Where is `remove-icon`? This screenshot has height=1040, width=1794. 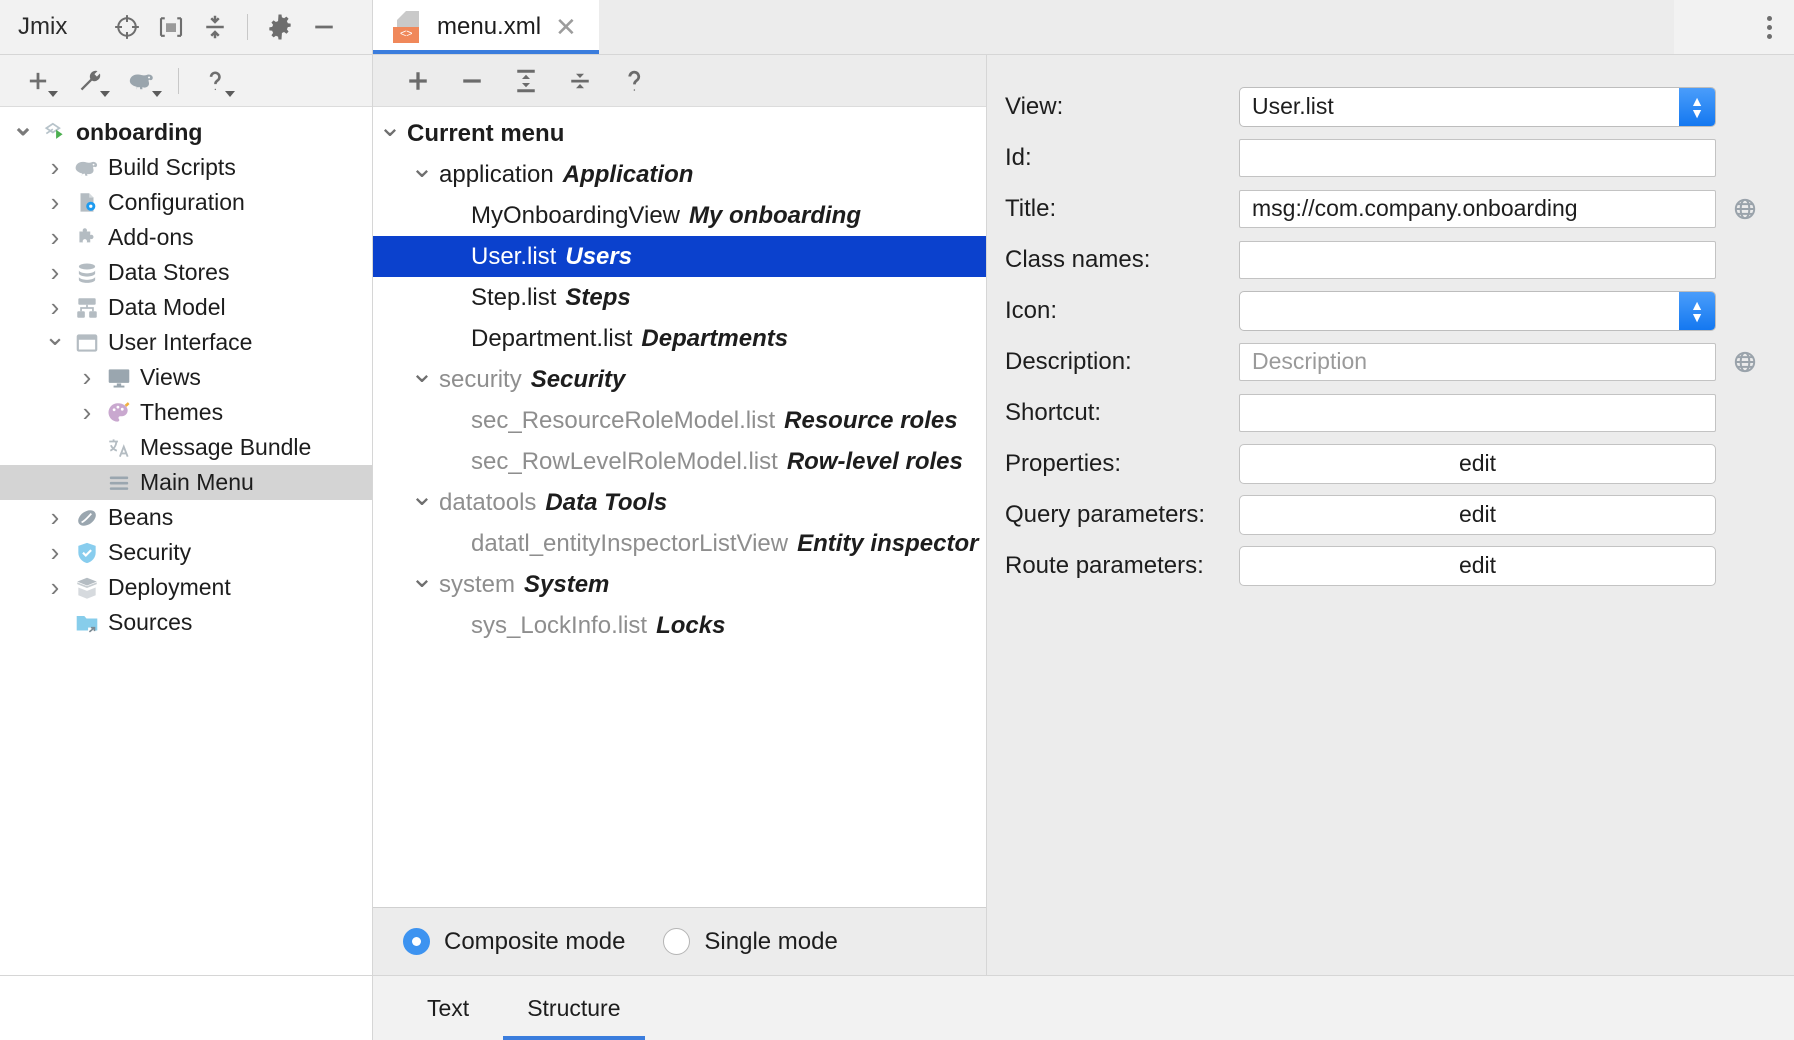
remove-icon is located at coordinates (472, 81).